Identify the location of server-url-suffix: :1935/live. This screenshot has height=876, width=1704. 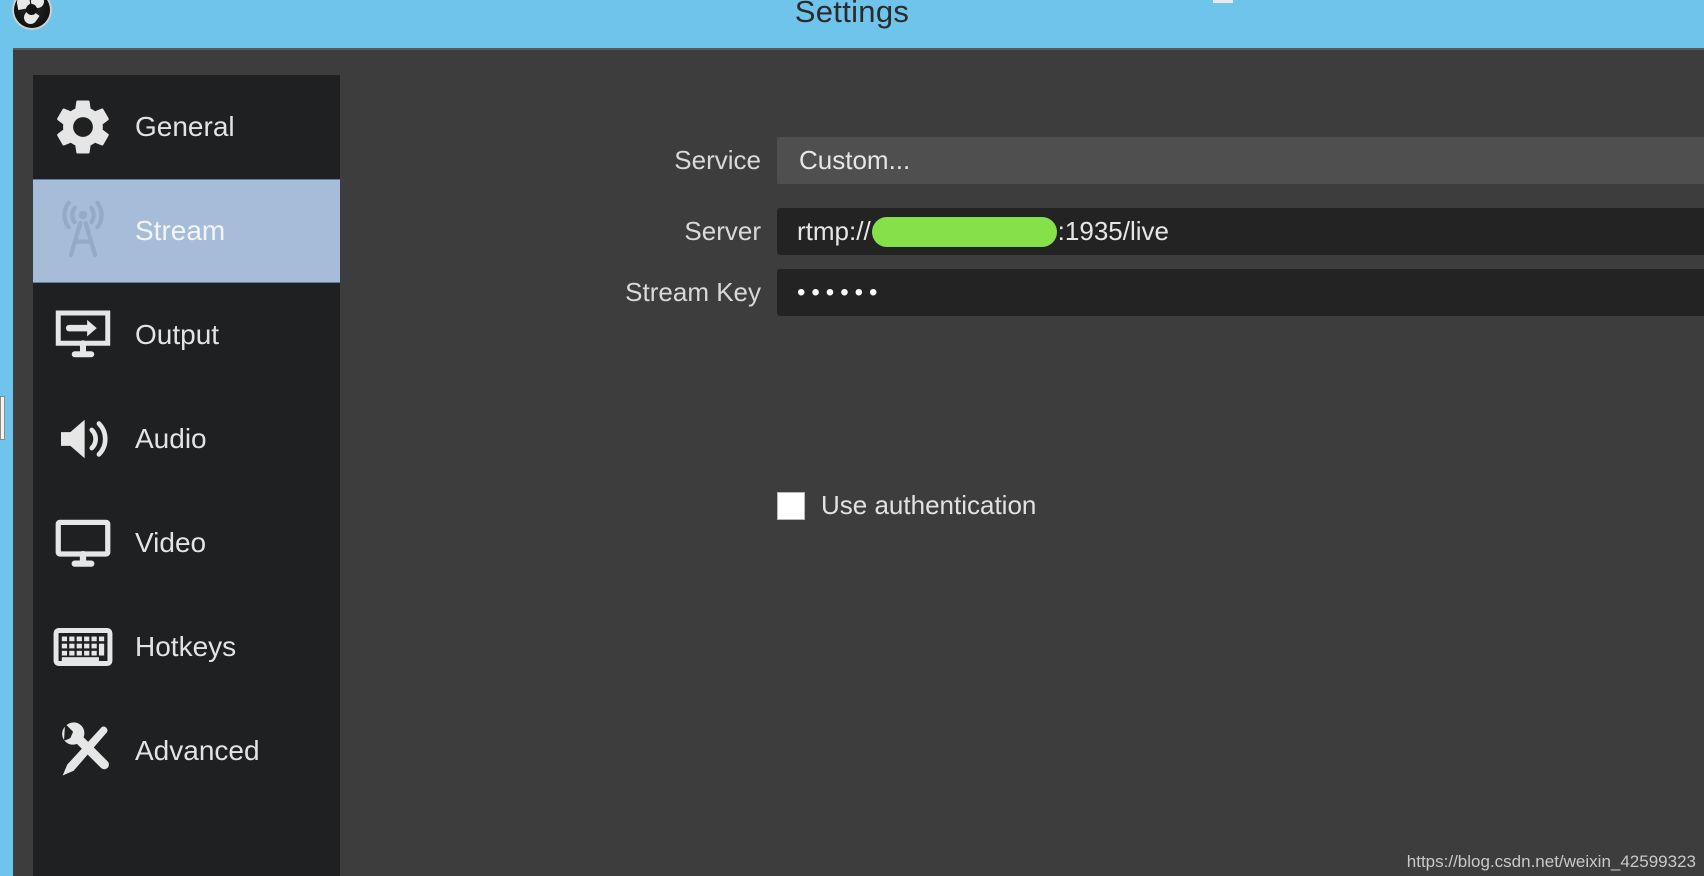
(1113, 231).